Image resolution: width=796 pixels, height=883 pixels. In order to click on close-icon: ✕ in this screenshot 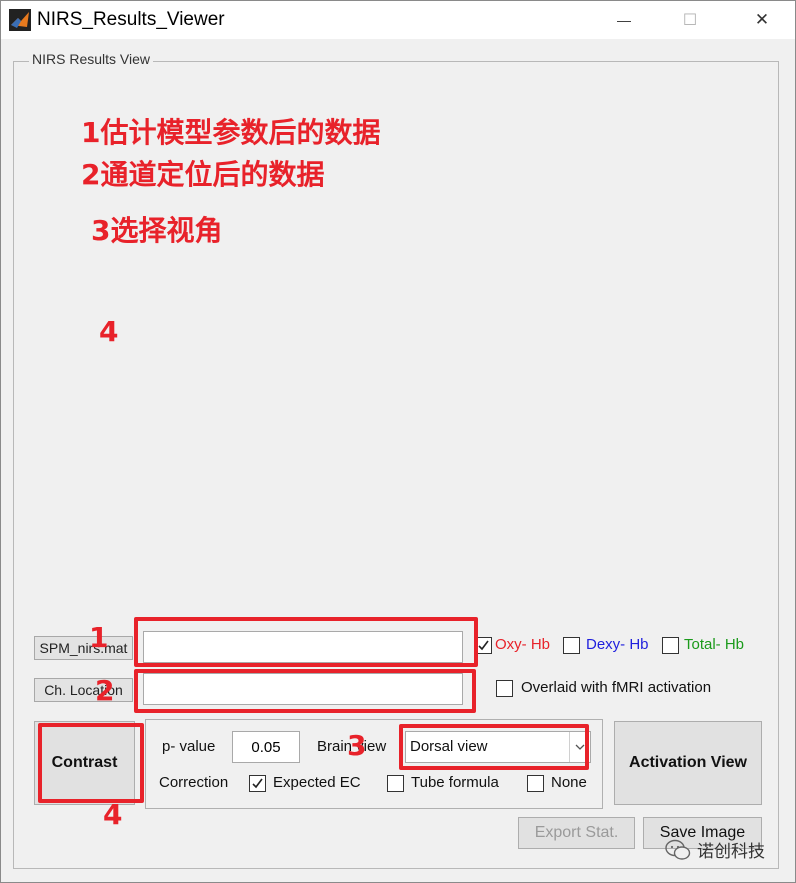, I will do `click(762, 19)`.